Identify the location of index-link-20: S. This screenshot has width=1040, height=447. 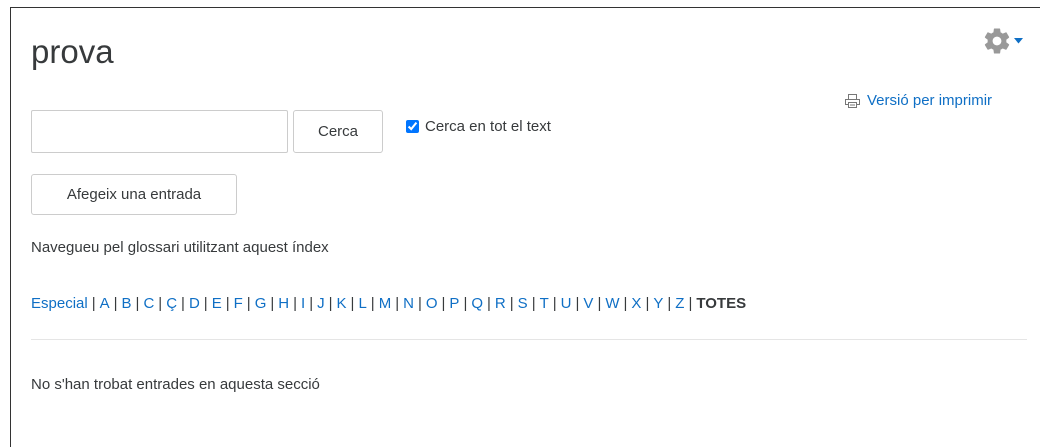
(523, 304).